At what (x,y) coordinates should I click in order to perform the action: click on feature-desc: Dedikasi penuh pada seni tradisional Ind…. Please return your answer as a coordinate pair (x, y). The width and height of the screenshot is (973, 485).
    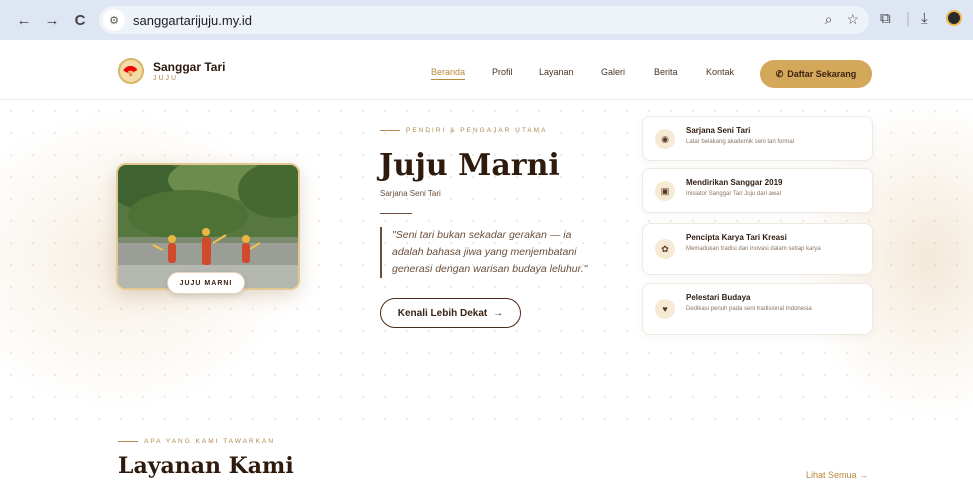
    Looking at the image, I should click on (749, 309).